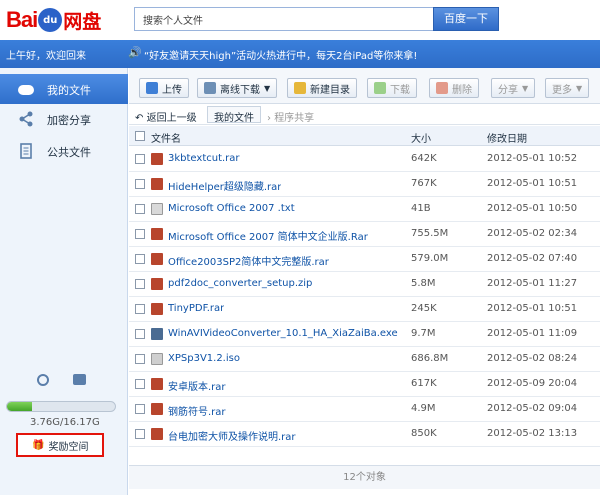 The image size is (600, 495). Describe the element at coordinates (46, 56) in the screenshot. I see `greeting-text: 上午好，欢迎回来` at that location.